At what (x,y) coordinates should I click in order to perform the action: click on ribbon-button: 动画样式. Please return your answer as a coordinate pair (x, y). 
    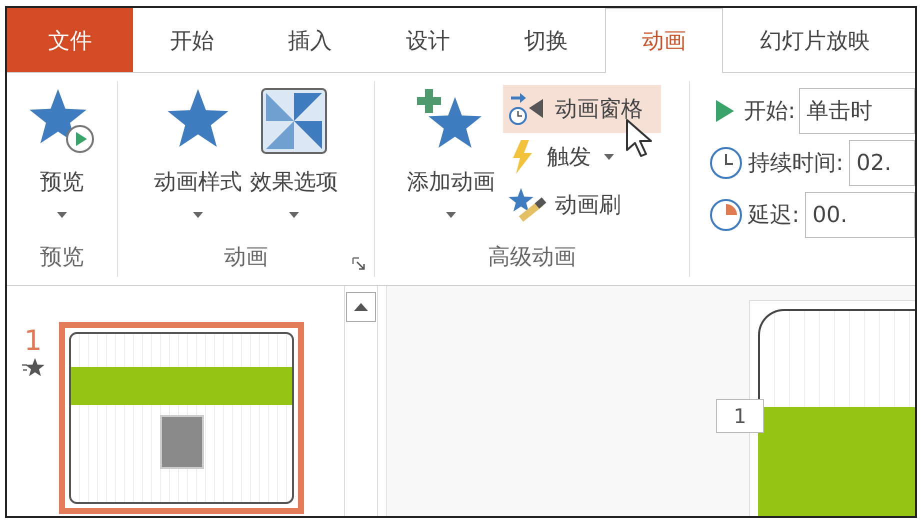
    Looking at the image, I should click on (198, 161).